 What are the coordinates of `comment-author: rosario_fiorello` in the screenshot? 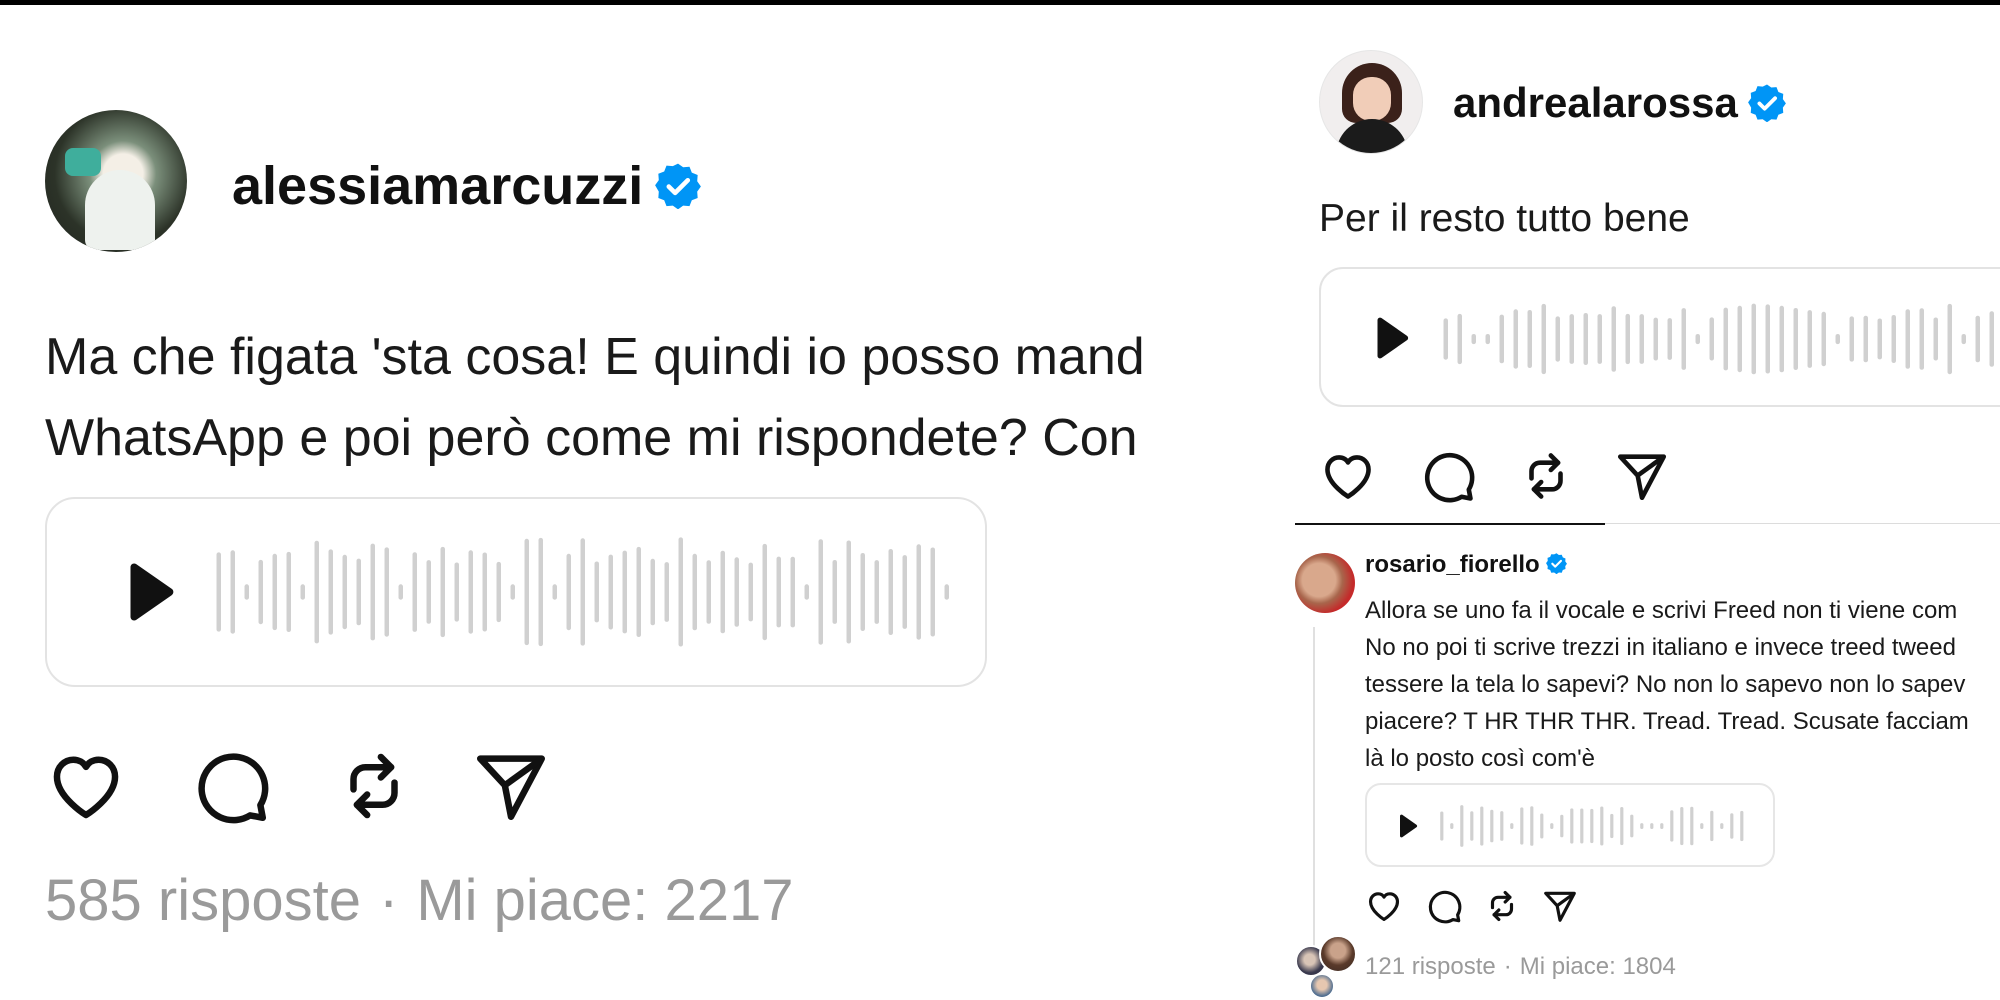 It's located at (1466, 565).